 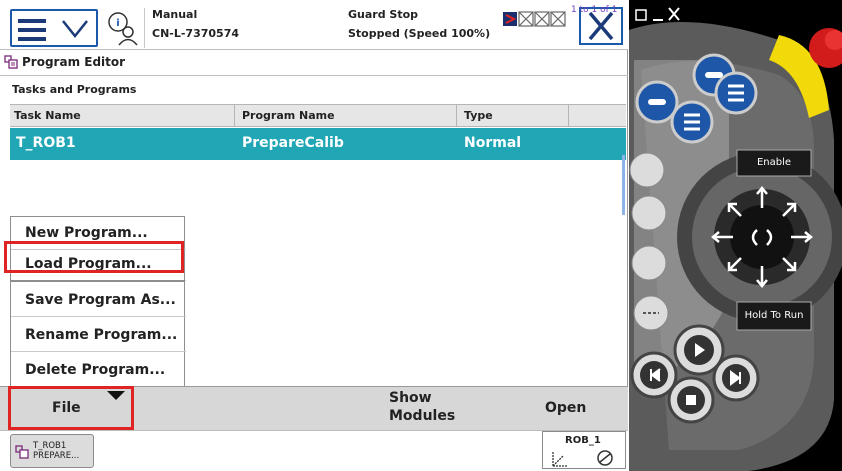 I want to click on table-header: Task Name Program Name Type, so click(x=318, y=115).